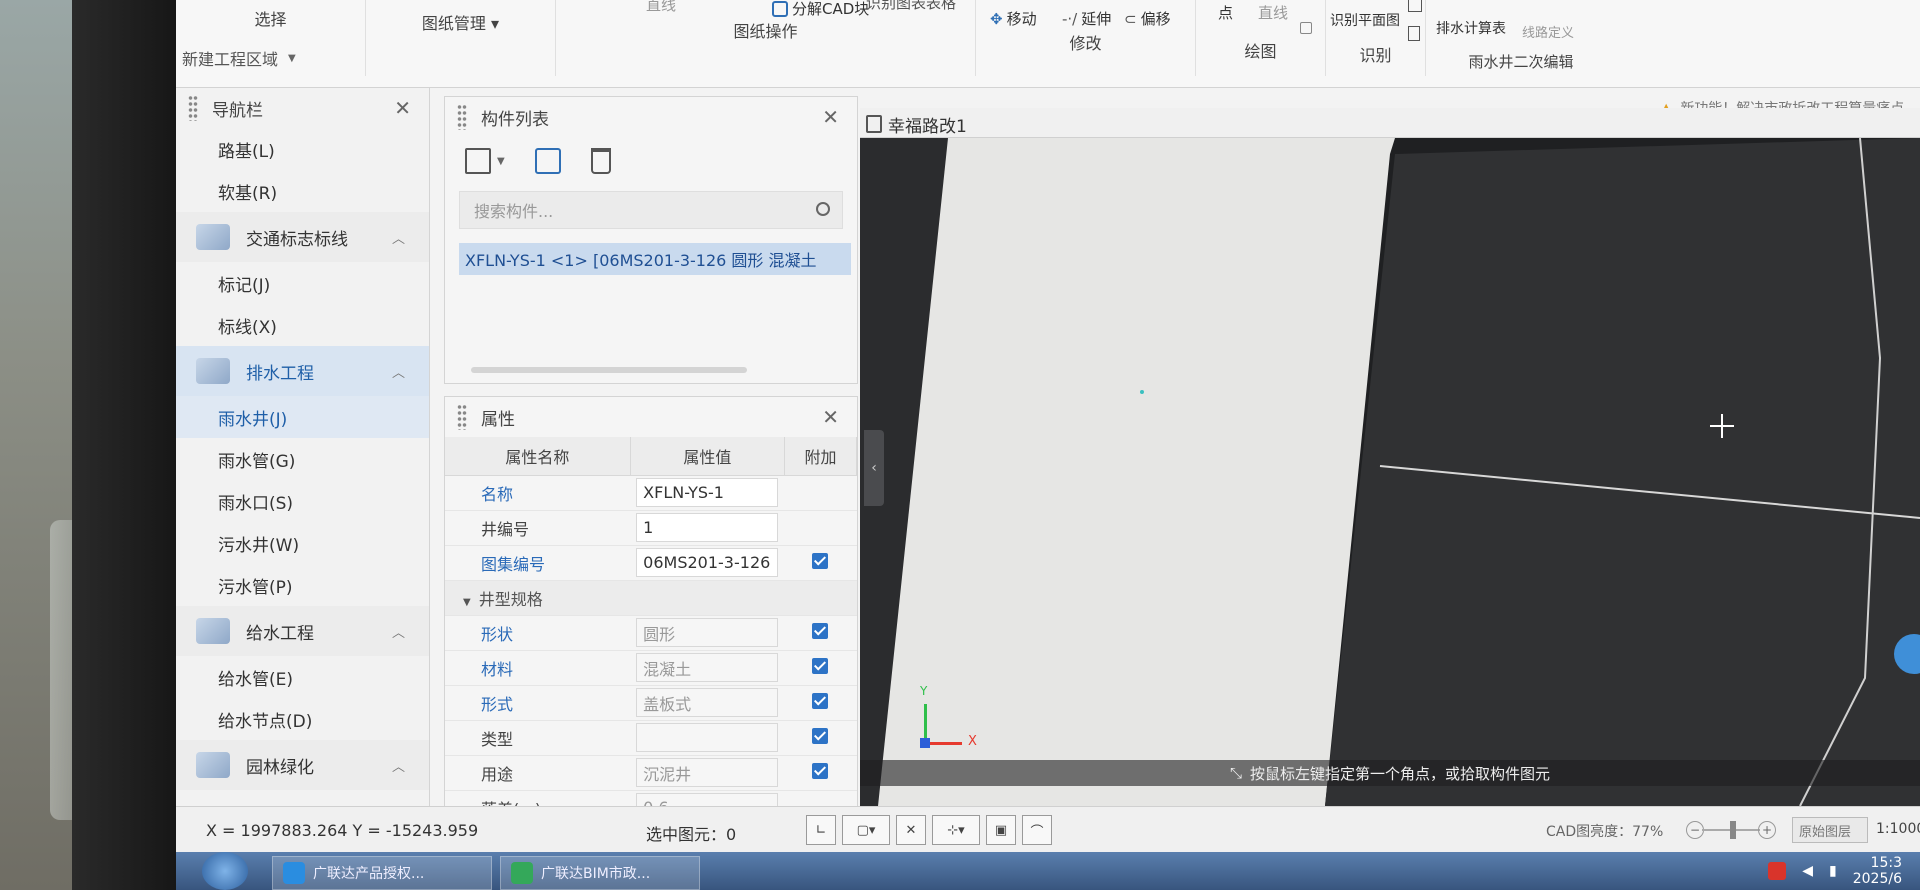 This screenshot has width=1920, height=890. Describe the element at coordinates (661, 7) in the screenshot. I see `line-button: 直线` at that location.